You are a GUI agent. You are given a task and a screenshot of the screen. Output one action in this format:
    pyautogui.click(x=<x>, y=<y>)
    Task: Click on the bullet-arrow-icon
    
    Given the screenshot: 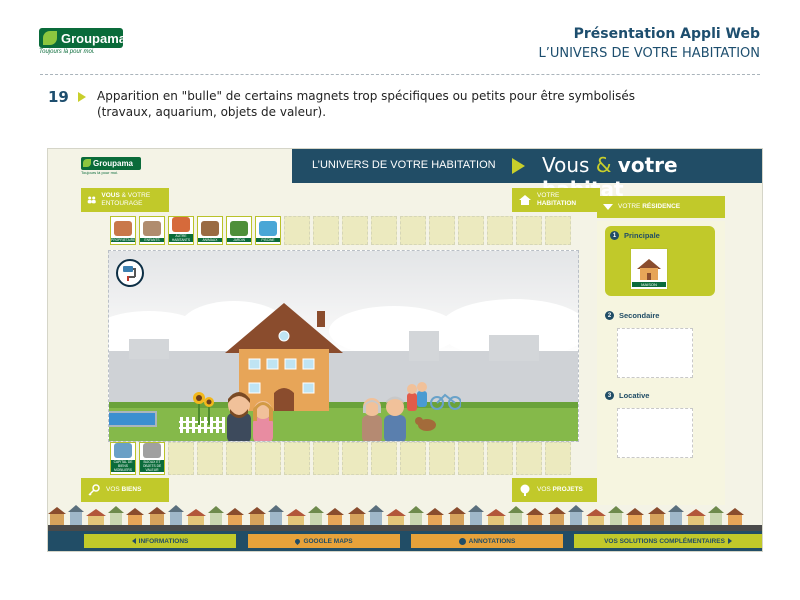 What is the action you would take?
    pyautogui.click(x=82, y=97)
    